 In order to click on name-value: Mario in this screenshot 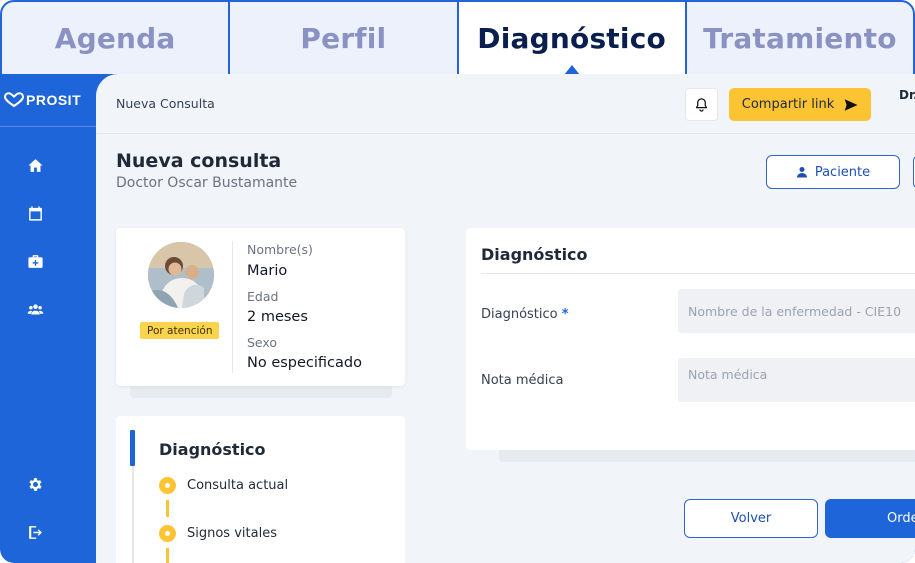, I will do `click(267, 271)`.